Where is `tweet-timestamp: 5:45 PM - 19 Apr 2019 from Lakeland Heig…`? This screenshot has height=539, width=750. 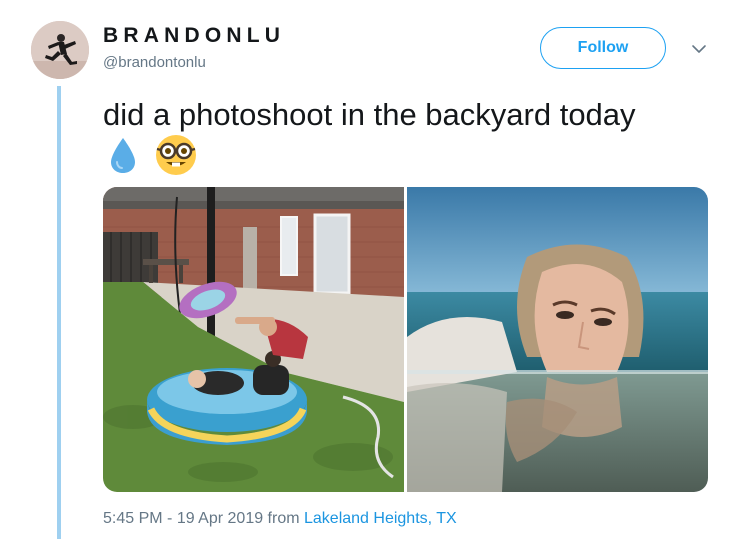 tweet-timestamp: 5:45 PM - 19 Apr 2019 from Lakeland Heig… is located at coordinates (280, 519).